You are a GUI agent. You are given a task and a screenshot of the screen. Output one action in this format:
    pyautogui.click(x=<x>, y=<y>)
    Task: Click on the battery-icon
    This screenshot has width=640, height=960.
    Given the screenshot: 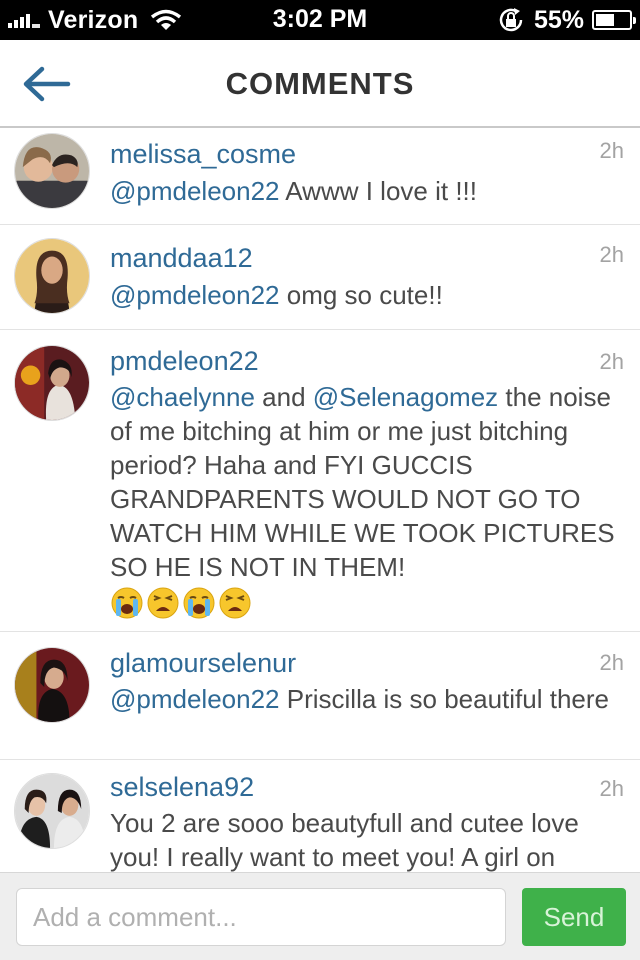 What is the action you would take?
    pyautogui.click(x=614, y=20)
    